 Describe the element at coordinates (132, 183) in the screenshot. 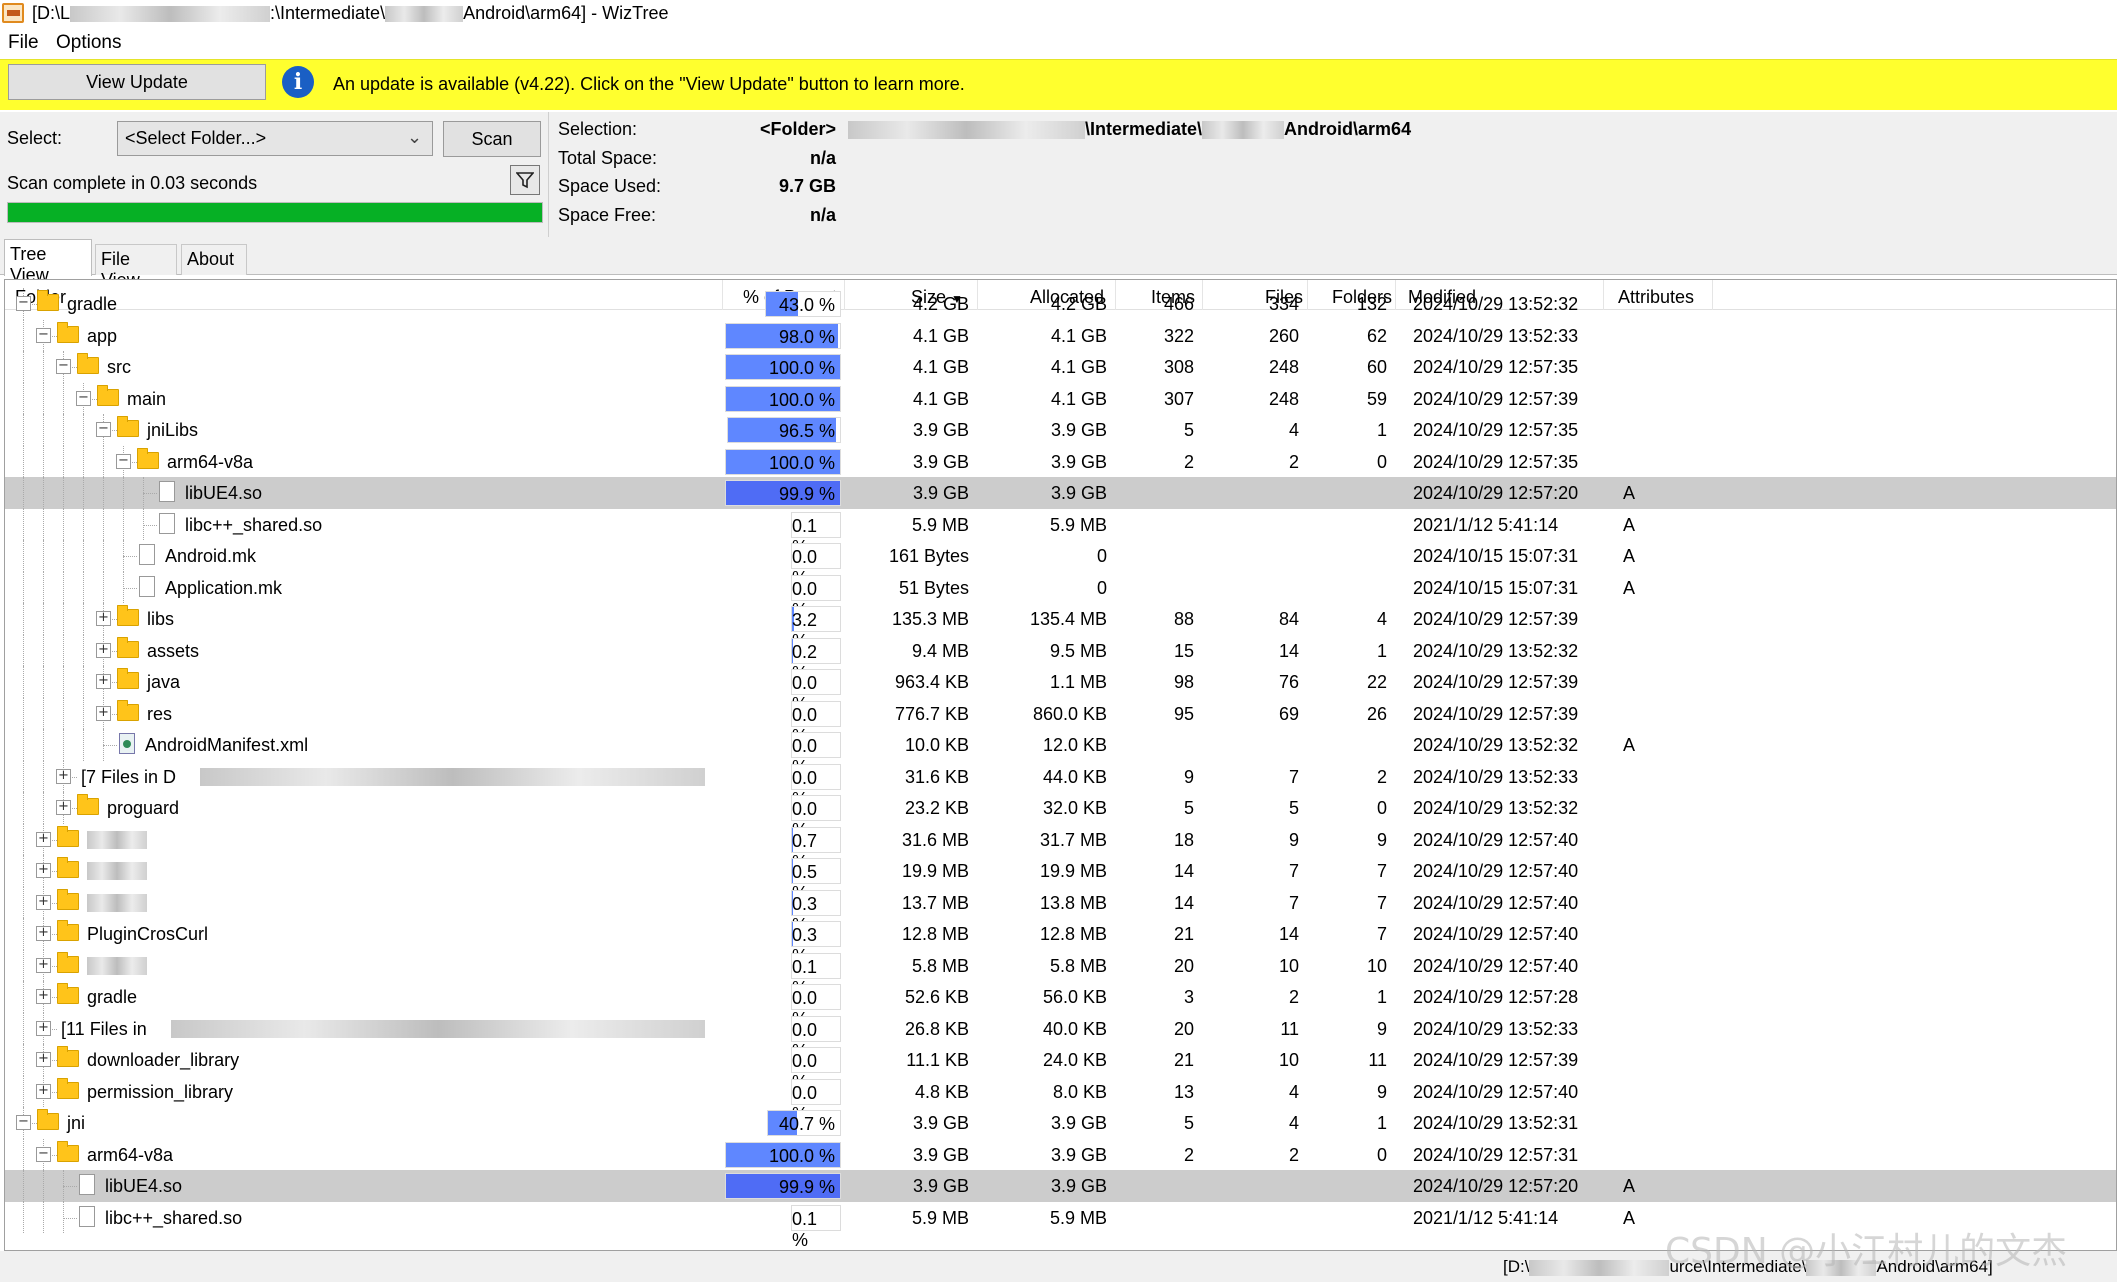

I see `scan-status-text: Scan complete in 0.03 seconds` at that location.